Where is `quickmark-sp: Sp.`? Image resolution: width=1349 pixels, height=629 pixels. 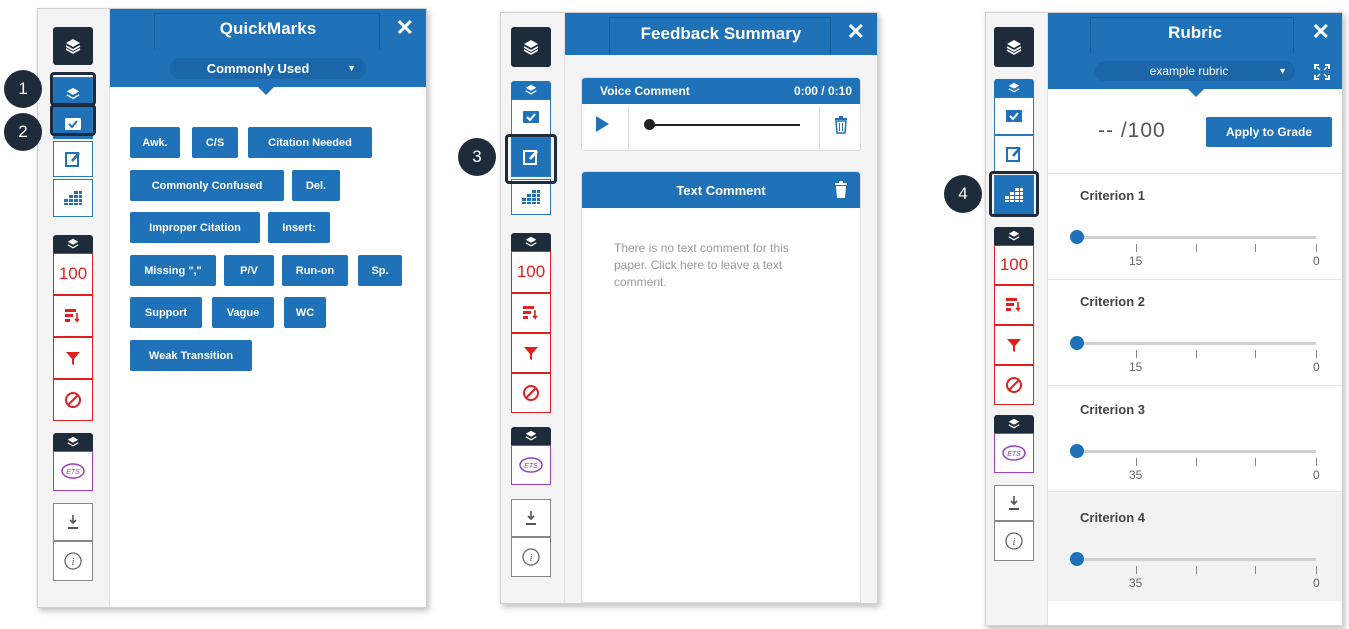
quickmark-sp: Sp. is located at coordinates (380, 270).